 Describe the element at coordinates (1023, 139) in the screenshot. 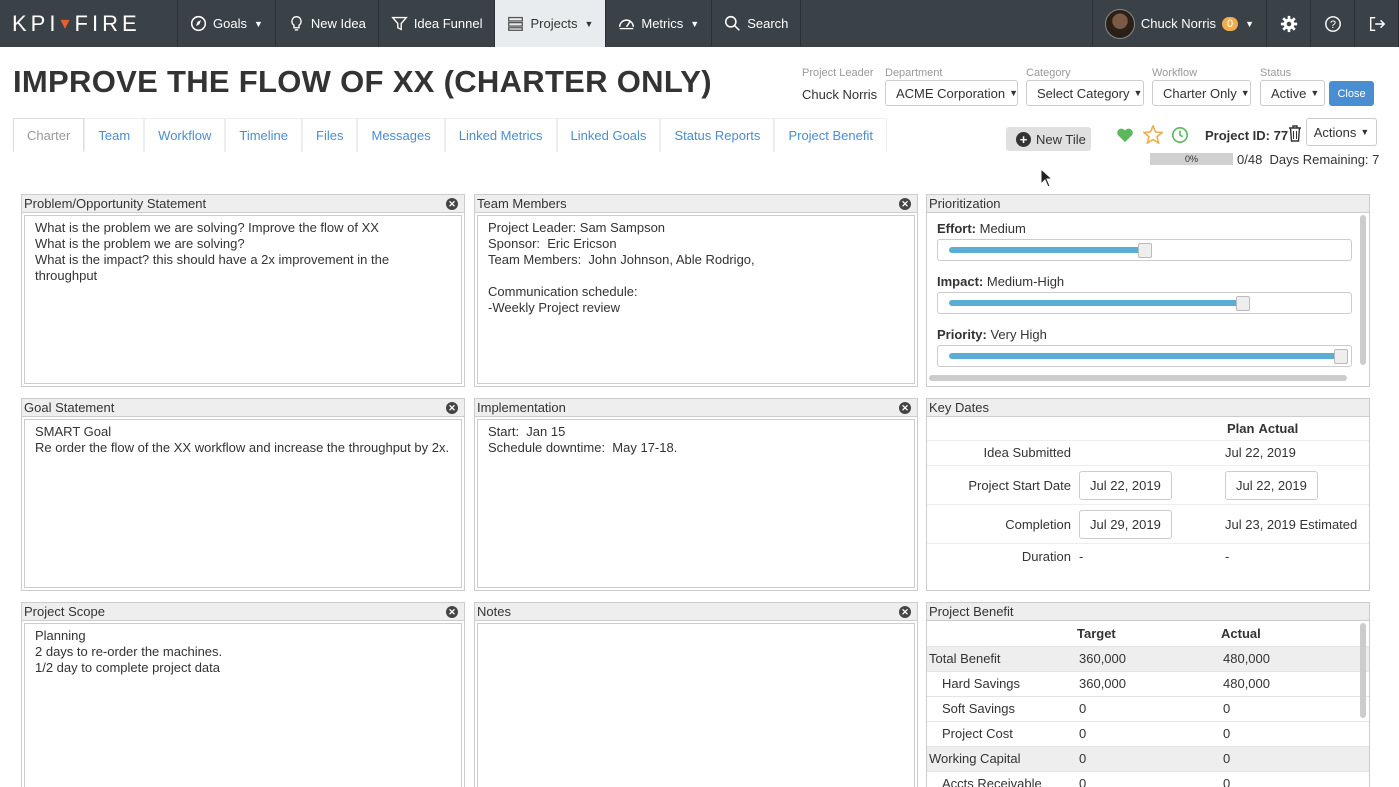

I see `plus-circle-icon: +` at that location.